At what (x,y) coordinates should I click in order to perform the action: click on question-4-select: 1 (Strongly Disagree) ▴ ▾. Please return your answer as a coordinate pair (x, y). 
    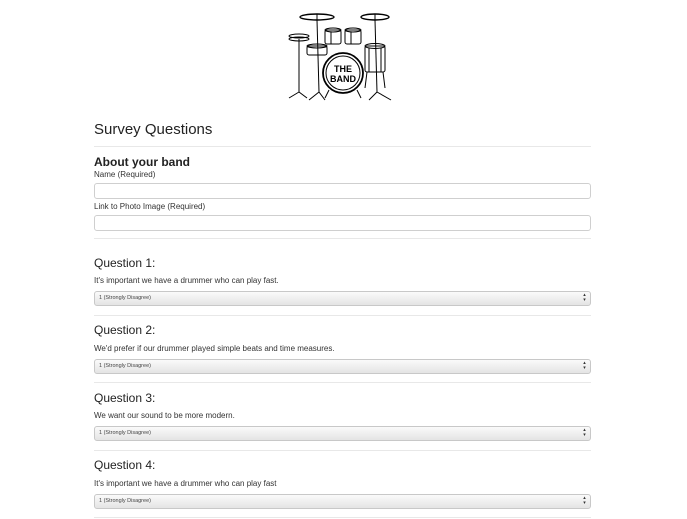
    Looking at the image, I should click on (342, 501).